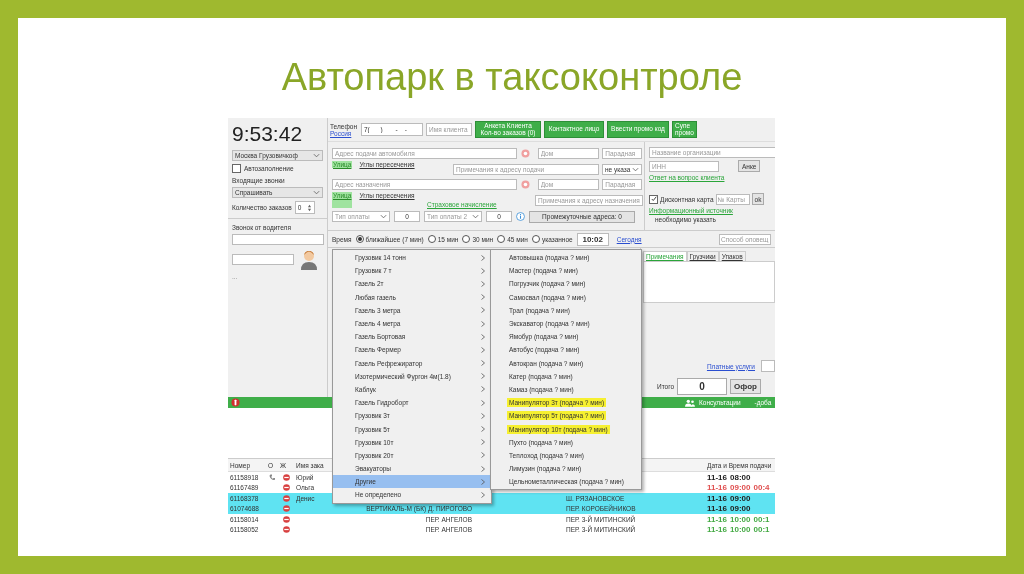 This screenshot has height=574, width=1024. Describe the element at coordinates (740, 477) in the screenshot. I see `pickup-time: 08:00` at that location.